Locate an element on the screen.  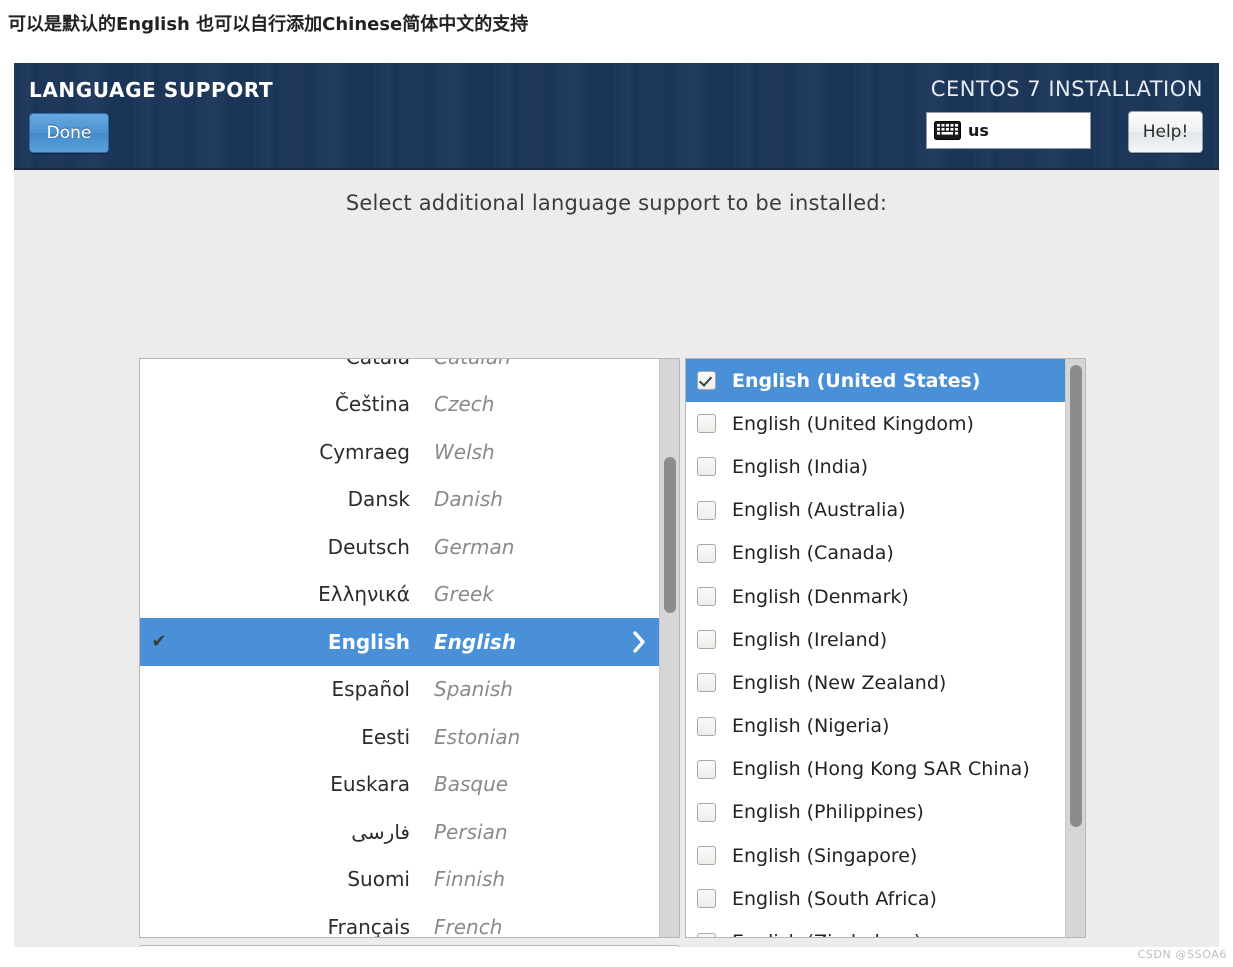
language-row: Suomi Finnish is located at coordinates (399, 880).